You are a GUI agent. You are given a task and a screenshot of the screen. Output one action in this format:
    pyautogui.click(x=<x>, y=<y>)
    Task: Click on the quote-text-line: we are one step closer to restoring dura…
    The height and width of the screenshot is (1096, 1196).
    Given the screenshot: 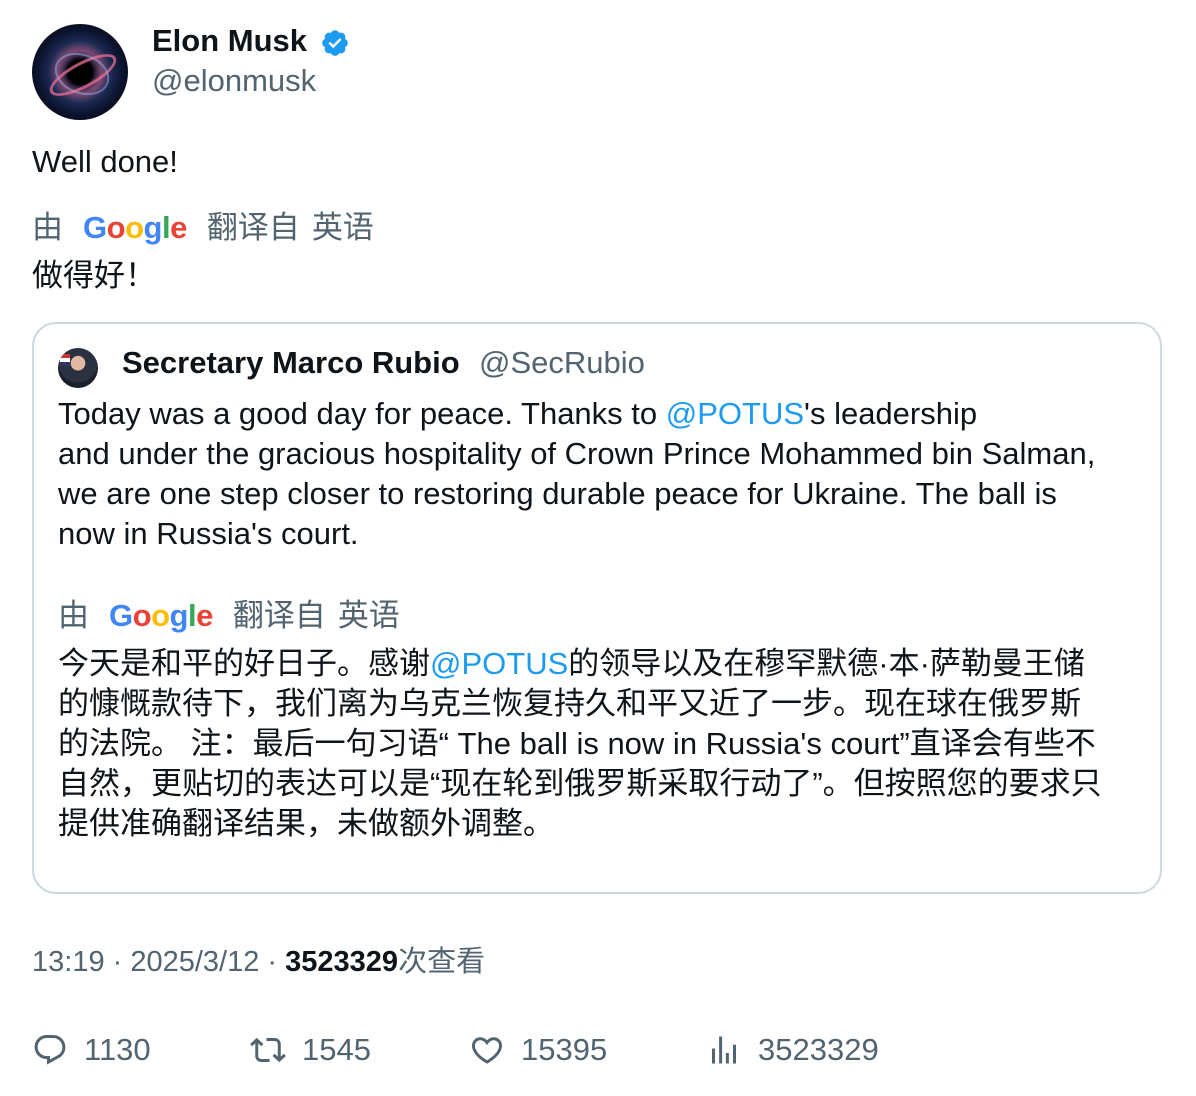 What is the action you would take?
    pyautogui.click(x=557, y=493)
    